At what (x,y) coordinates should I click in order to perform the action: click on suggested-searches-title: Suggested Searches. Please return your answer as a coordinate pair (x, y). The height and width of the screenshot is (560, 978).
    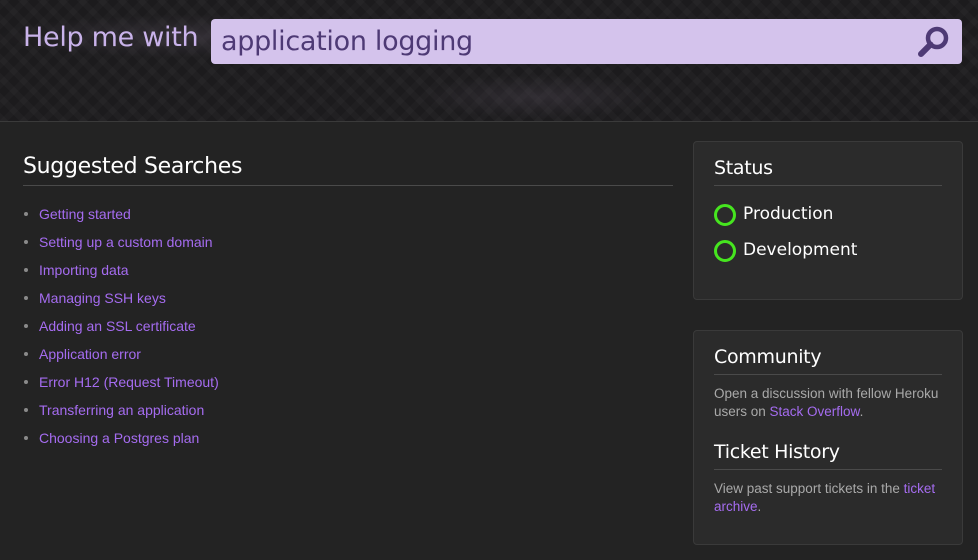
    Looking at the image, I should click on (348, 170).